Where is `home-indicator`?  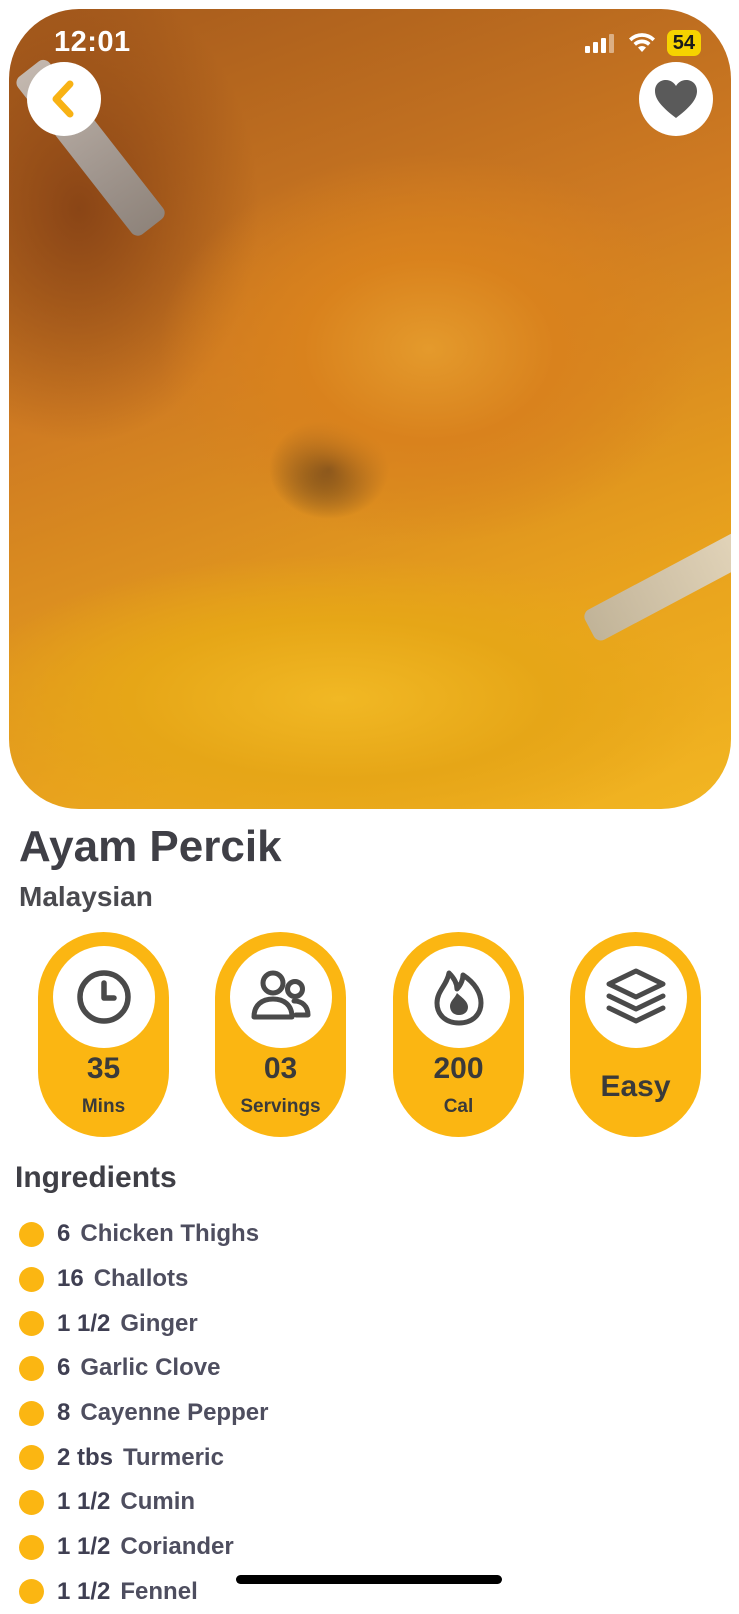 home-indicator is located at coordinates (369, 1579).